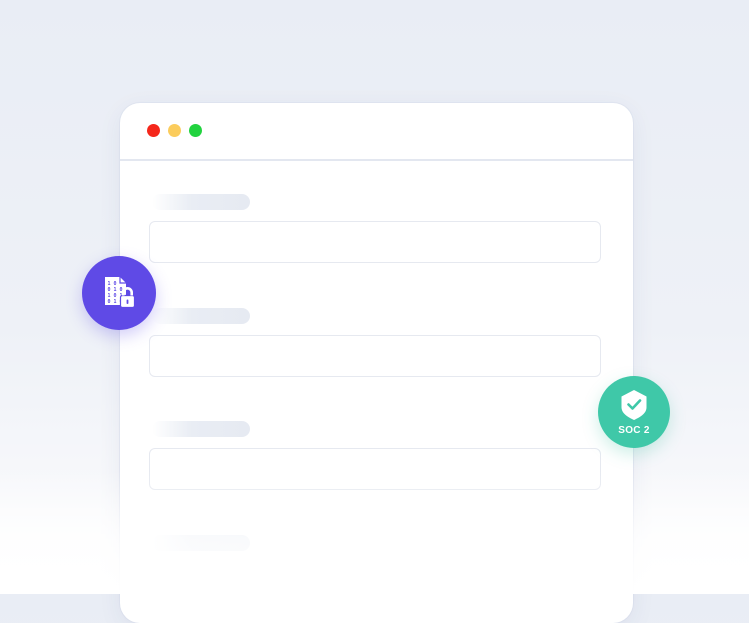 The width and height of the screenshot is (749, 623). I want to click on encrypted-file-lock-icon: 1 0 0 1 0 1 0 1 0 1 0, so click(120, 293).